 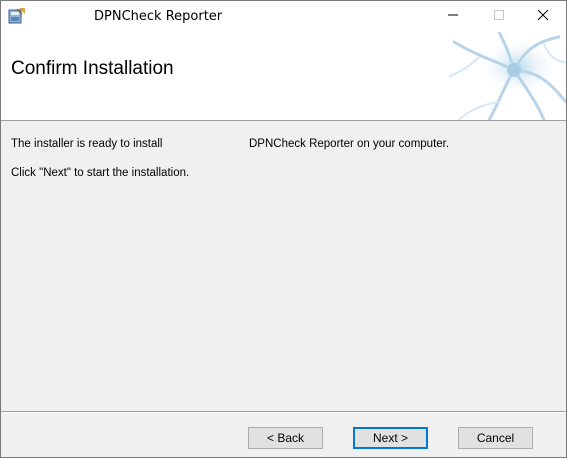 I want to click on installer-icon, so click(x=17, y=16).